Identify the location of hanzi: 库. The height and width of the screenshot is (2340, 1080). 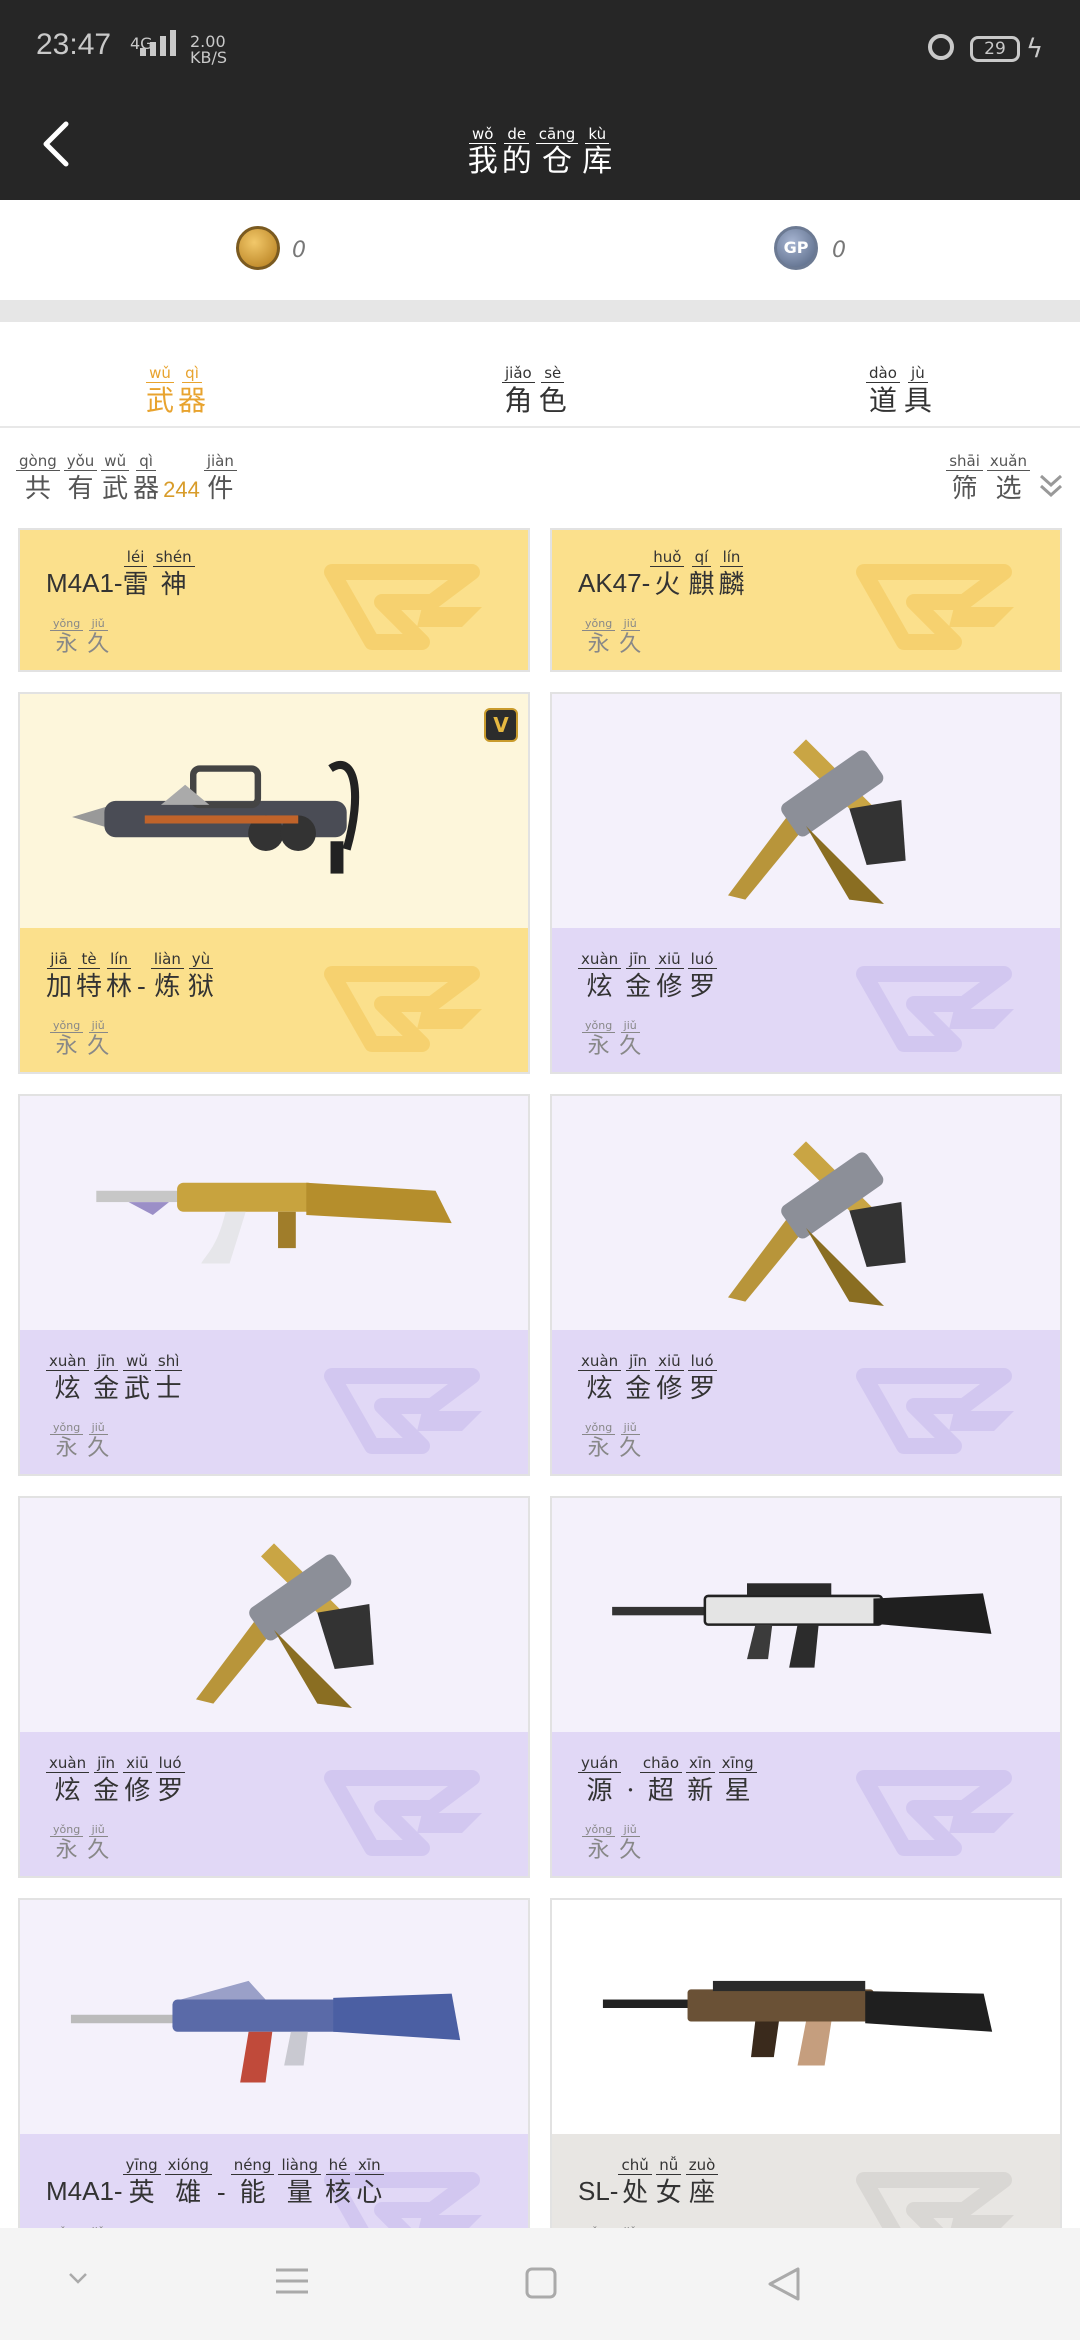
(597, 161).